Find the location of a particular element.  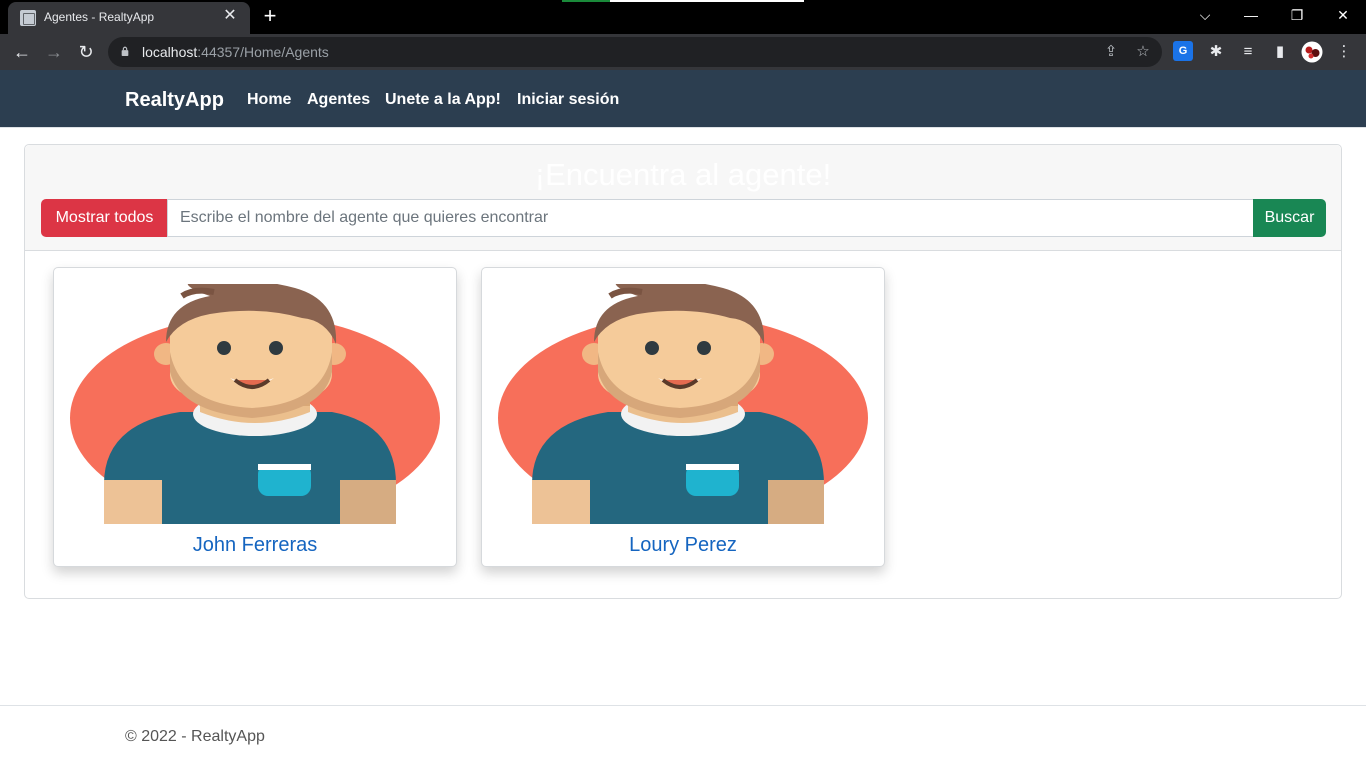

lock-icon is located at coordinates (125, 51).